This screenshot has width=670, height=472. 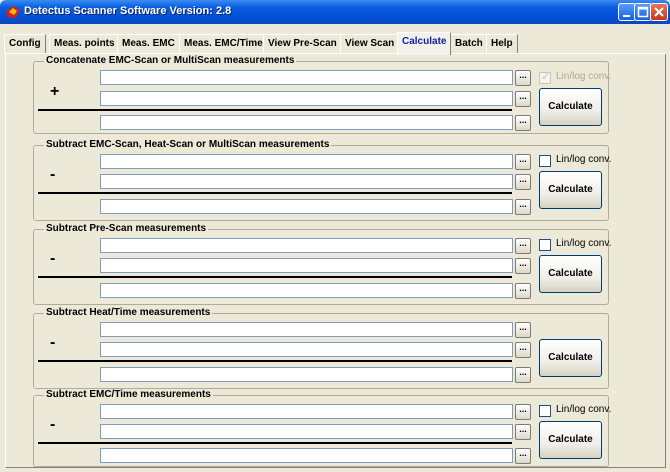 What do you see at coordinates (223, 44) in the screenshot?
I see `tab-meas-emc-time: Meas. EMC/Time` at bounding box center [223, 44].